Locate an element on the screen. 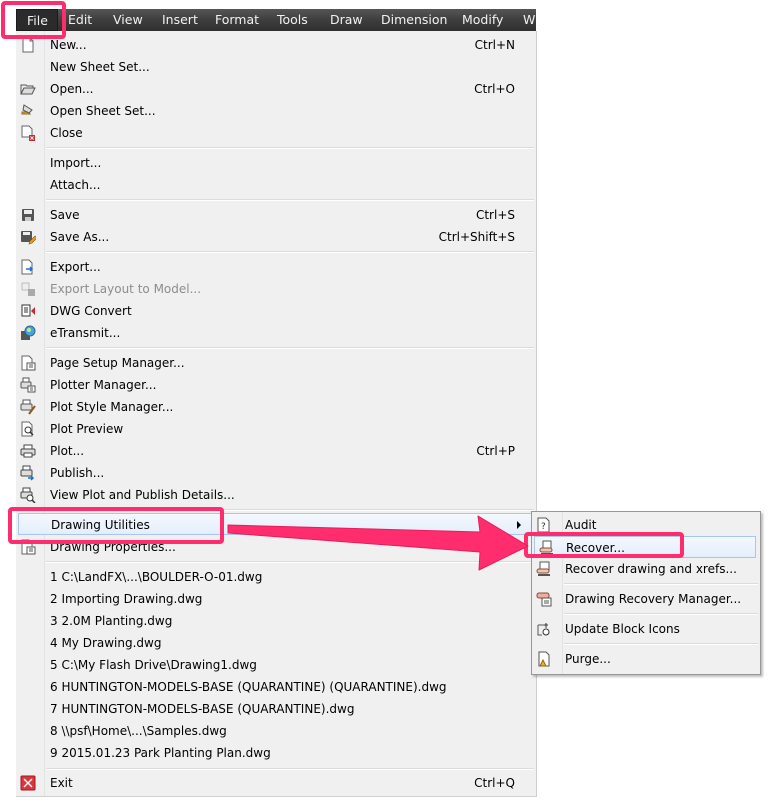 The image size is (773, 806). menu-item-label: Exit is located at coordinates (61, 783).